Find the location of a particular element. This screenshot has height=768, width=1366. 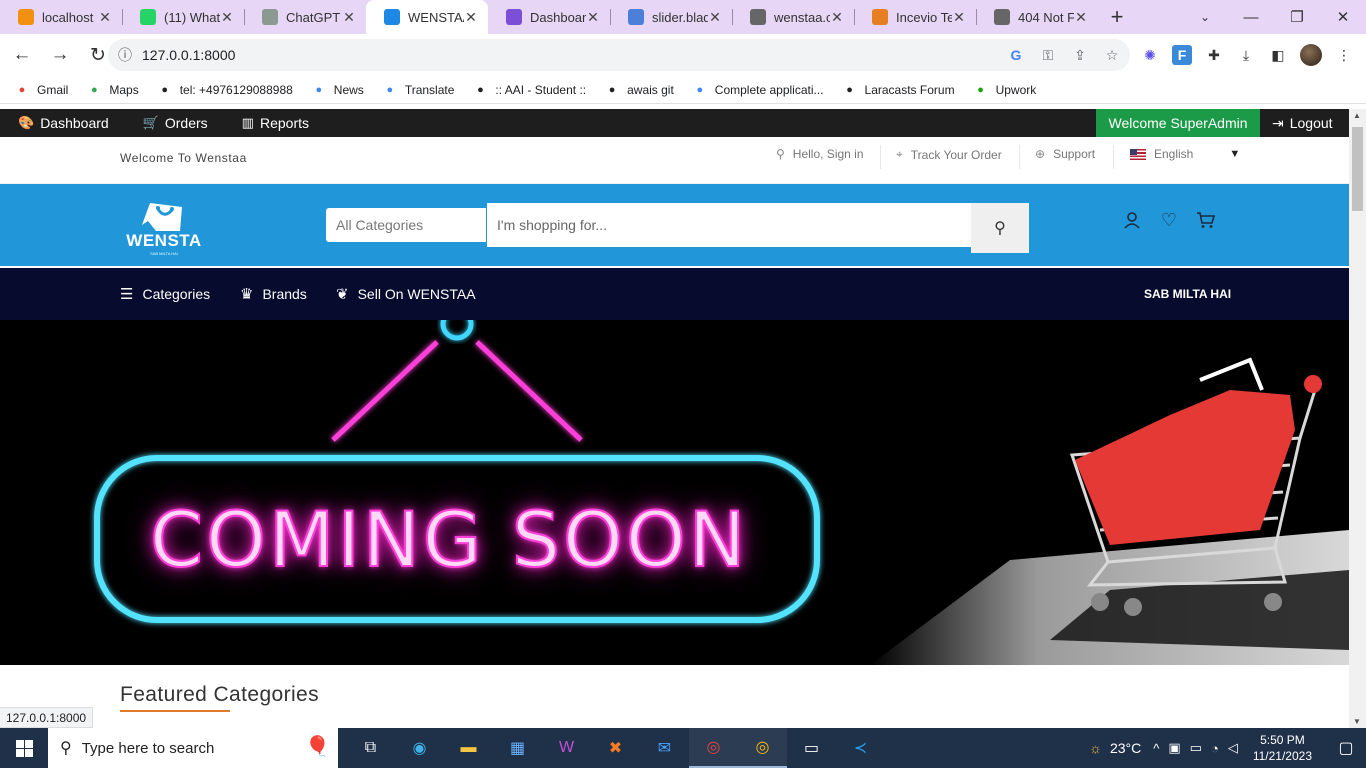

bookmark-item: ● Maps is located at coordinates (112, 90).